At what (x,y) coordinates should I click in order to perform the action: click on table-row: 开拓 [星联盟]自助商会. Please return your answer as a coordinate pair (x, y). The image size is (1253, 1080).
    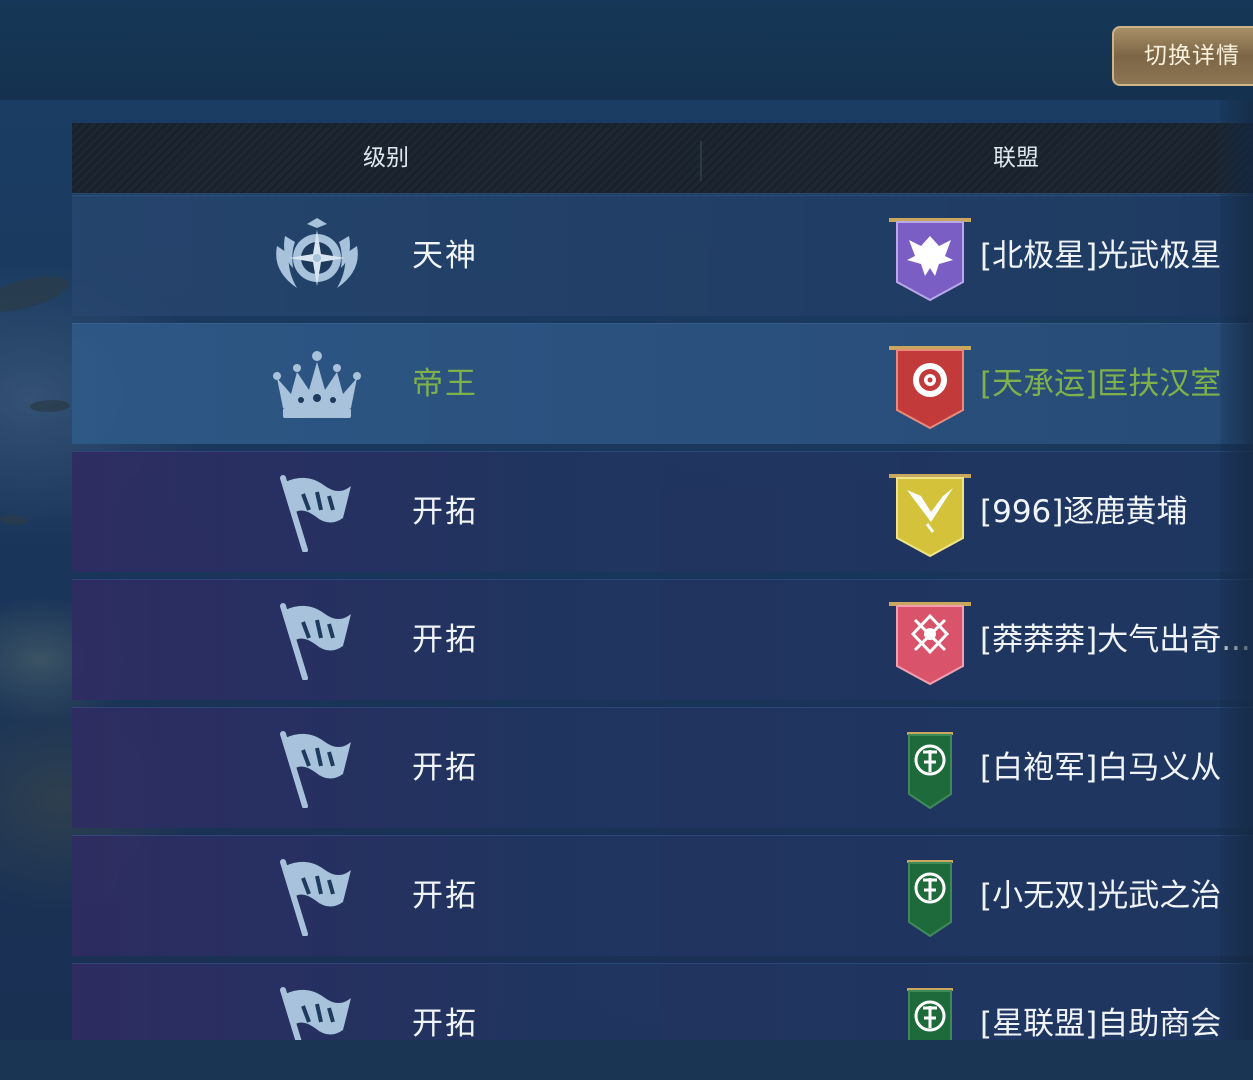
    Looking at the image, I should click on (662, 1001).